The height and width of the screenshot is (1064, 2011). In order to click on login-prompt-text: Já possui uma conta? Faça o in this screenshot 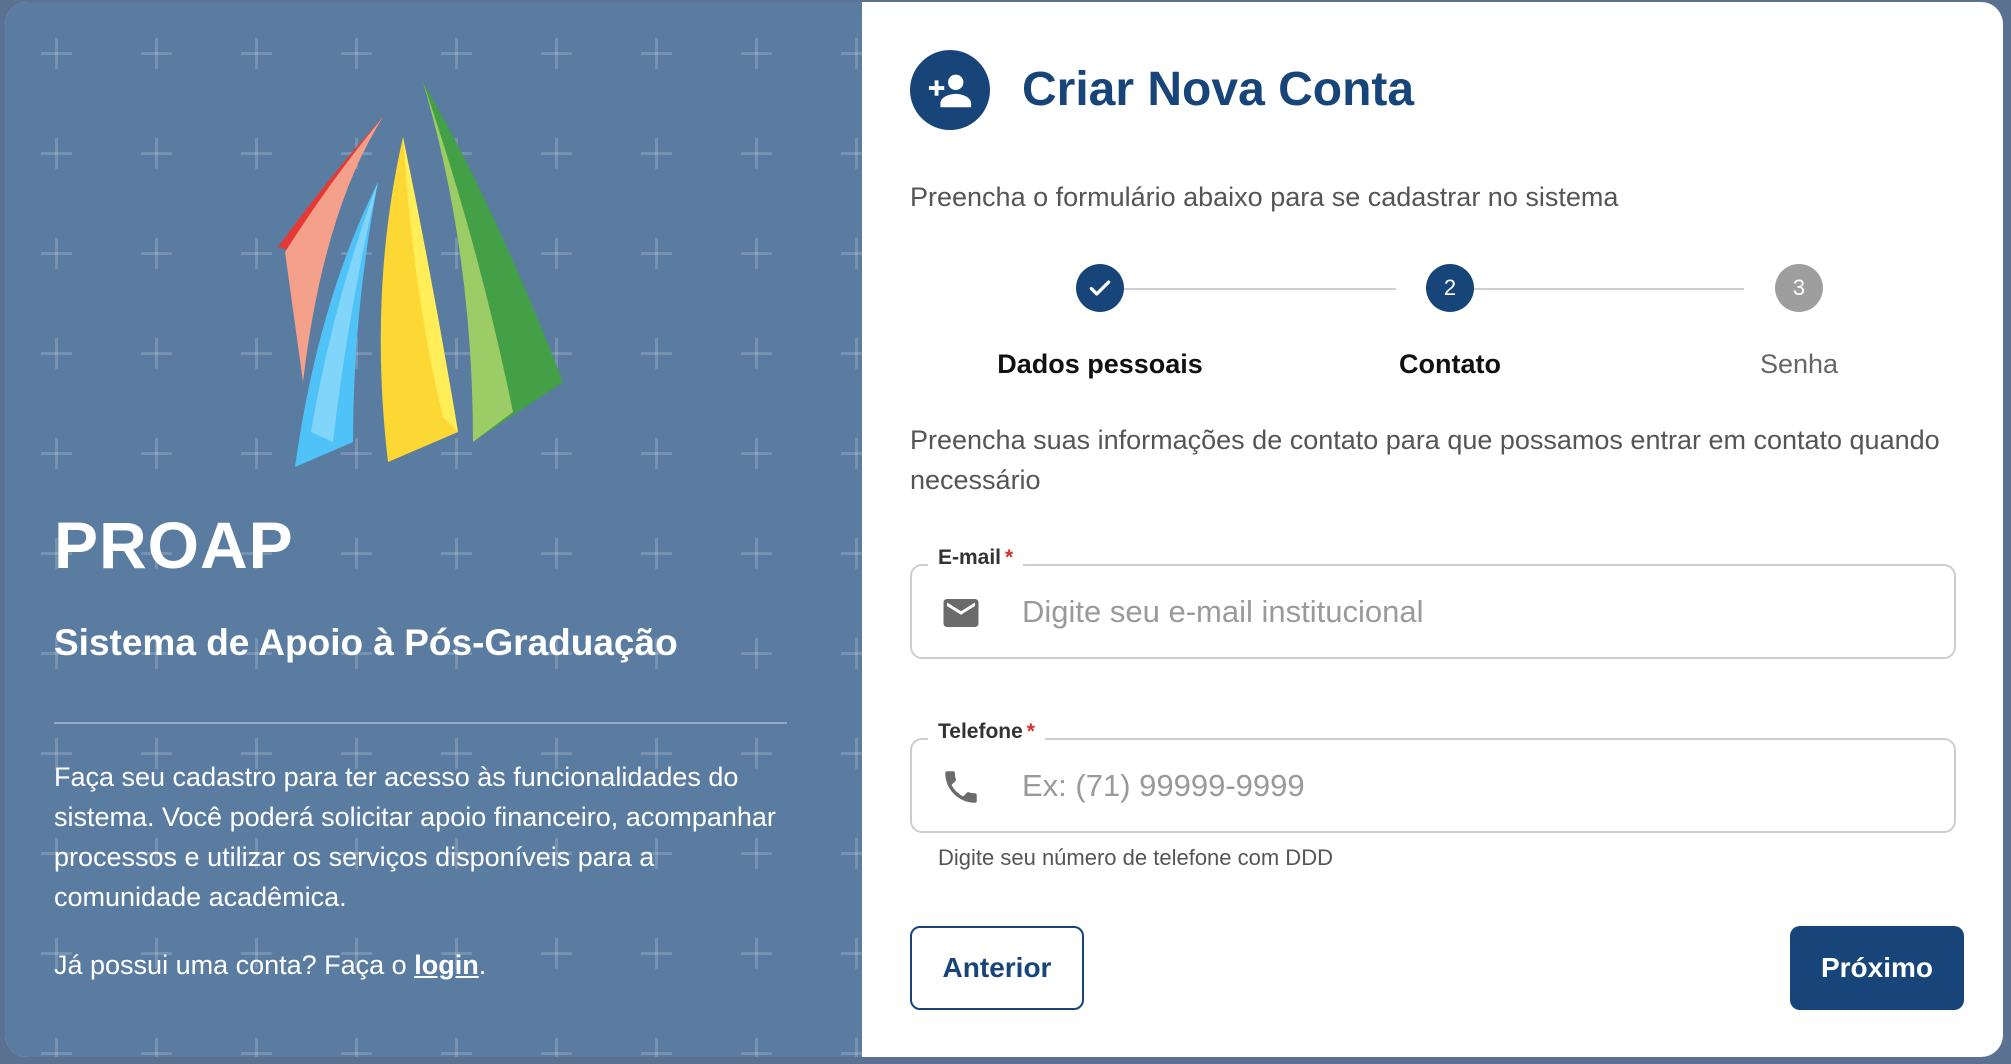, I will do `click(234, 965)`.